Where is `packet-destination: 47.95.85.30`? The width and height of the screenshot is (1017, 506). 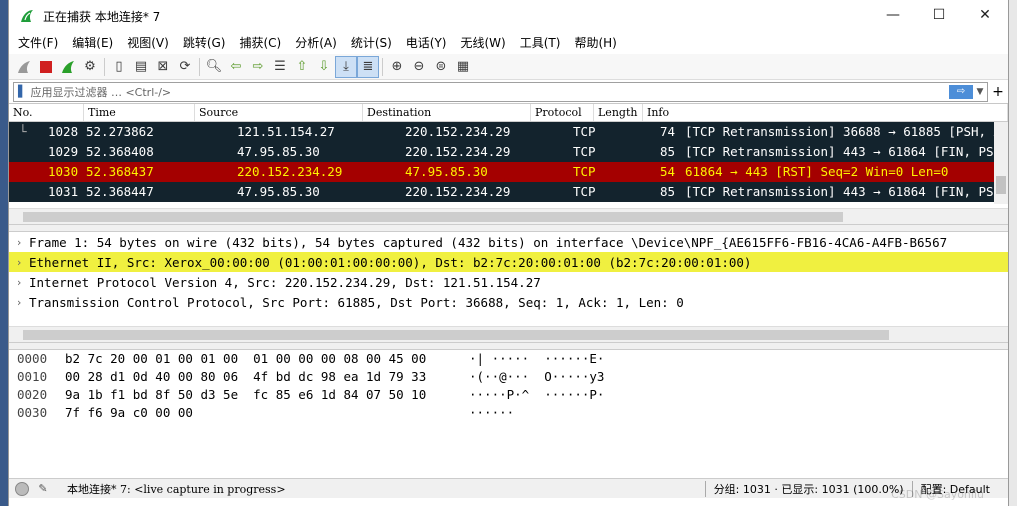 packet-destination: 47.95.85.30 is located at coordinates (446, 171).